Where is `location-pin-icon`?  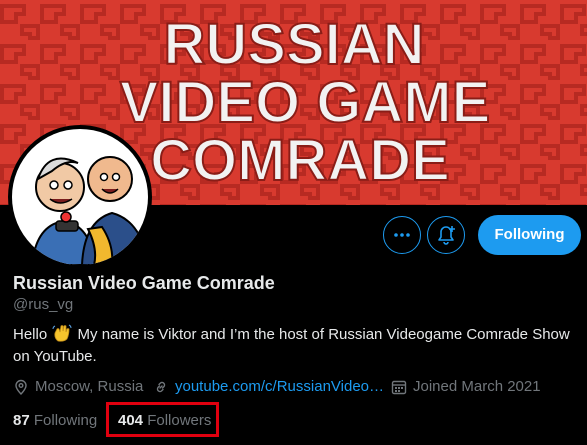 location-pin-icon is located at coordinates (21, 387).